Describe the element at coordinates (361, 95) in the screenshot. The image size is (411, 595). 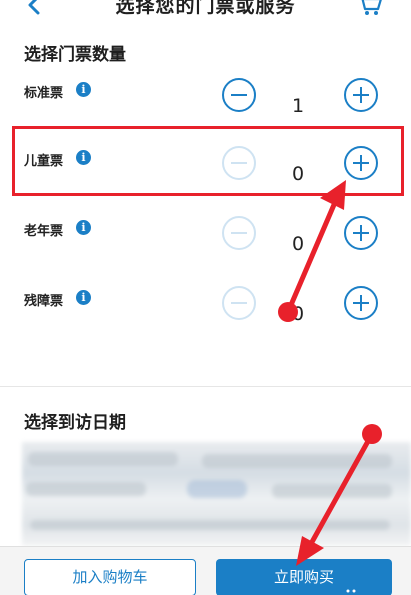
I see `increase-standard-button` at that location.